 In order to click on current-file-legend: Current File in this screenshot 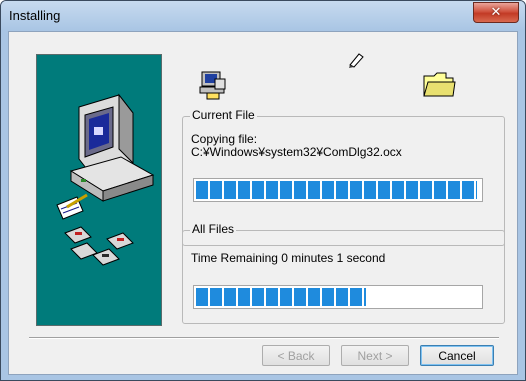, I will do `click(223, 115)`.